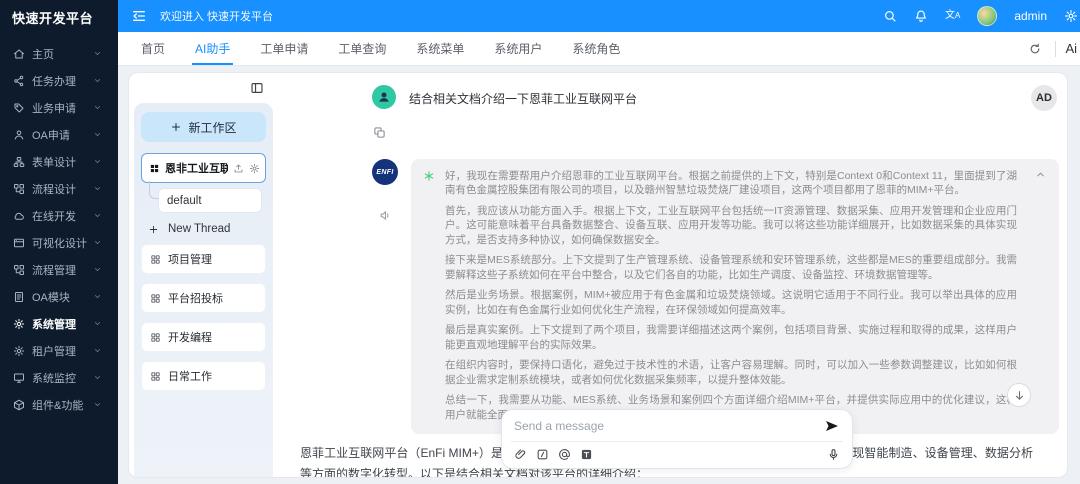  Describe the element at coordinates (379, 132) in the screenshot. I see `copy-icon` at that location.